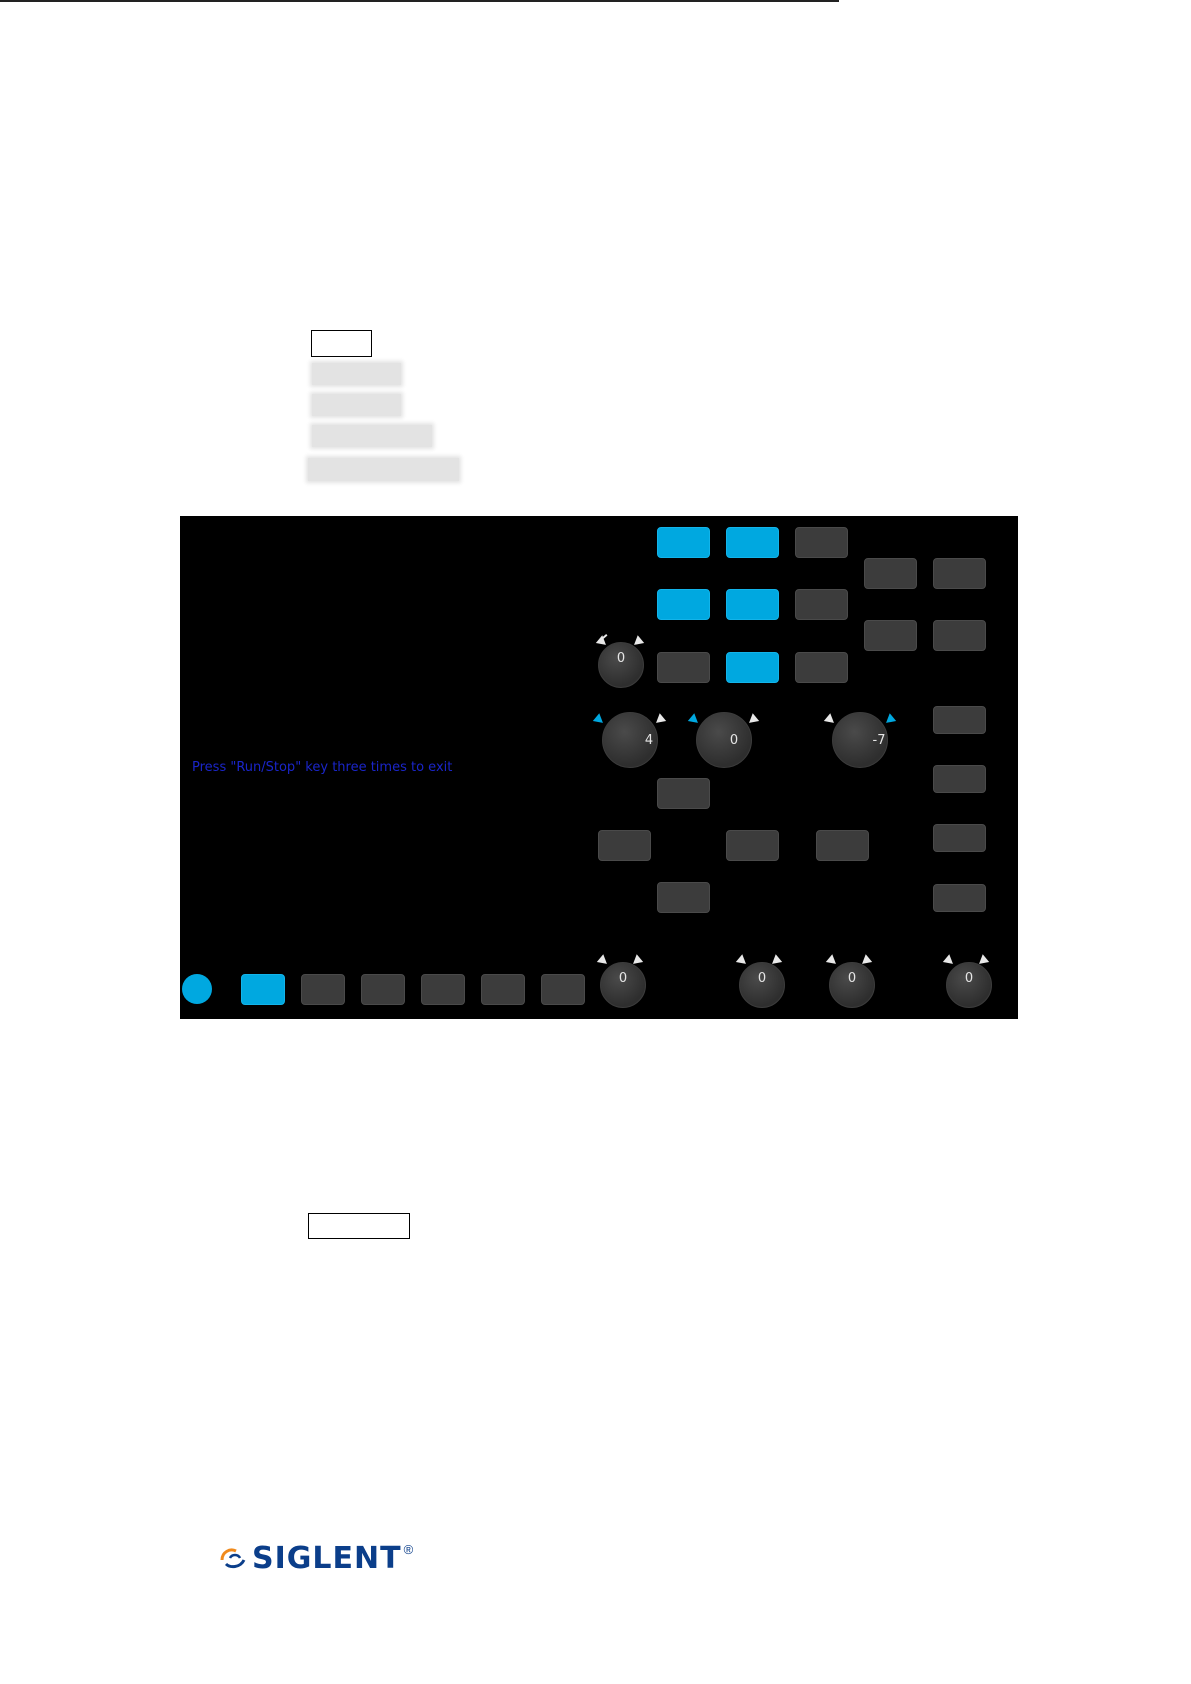  I want to click on logo-wordmark: SIGLENT, so click(327, 1558).